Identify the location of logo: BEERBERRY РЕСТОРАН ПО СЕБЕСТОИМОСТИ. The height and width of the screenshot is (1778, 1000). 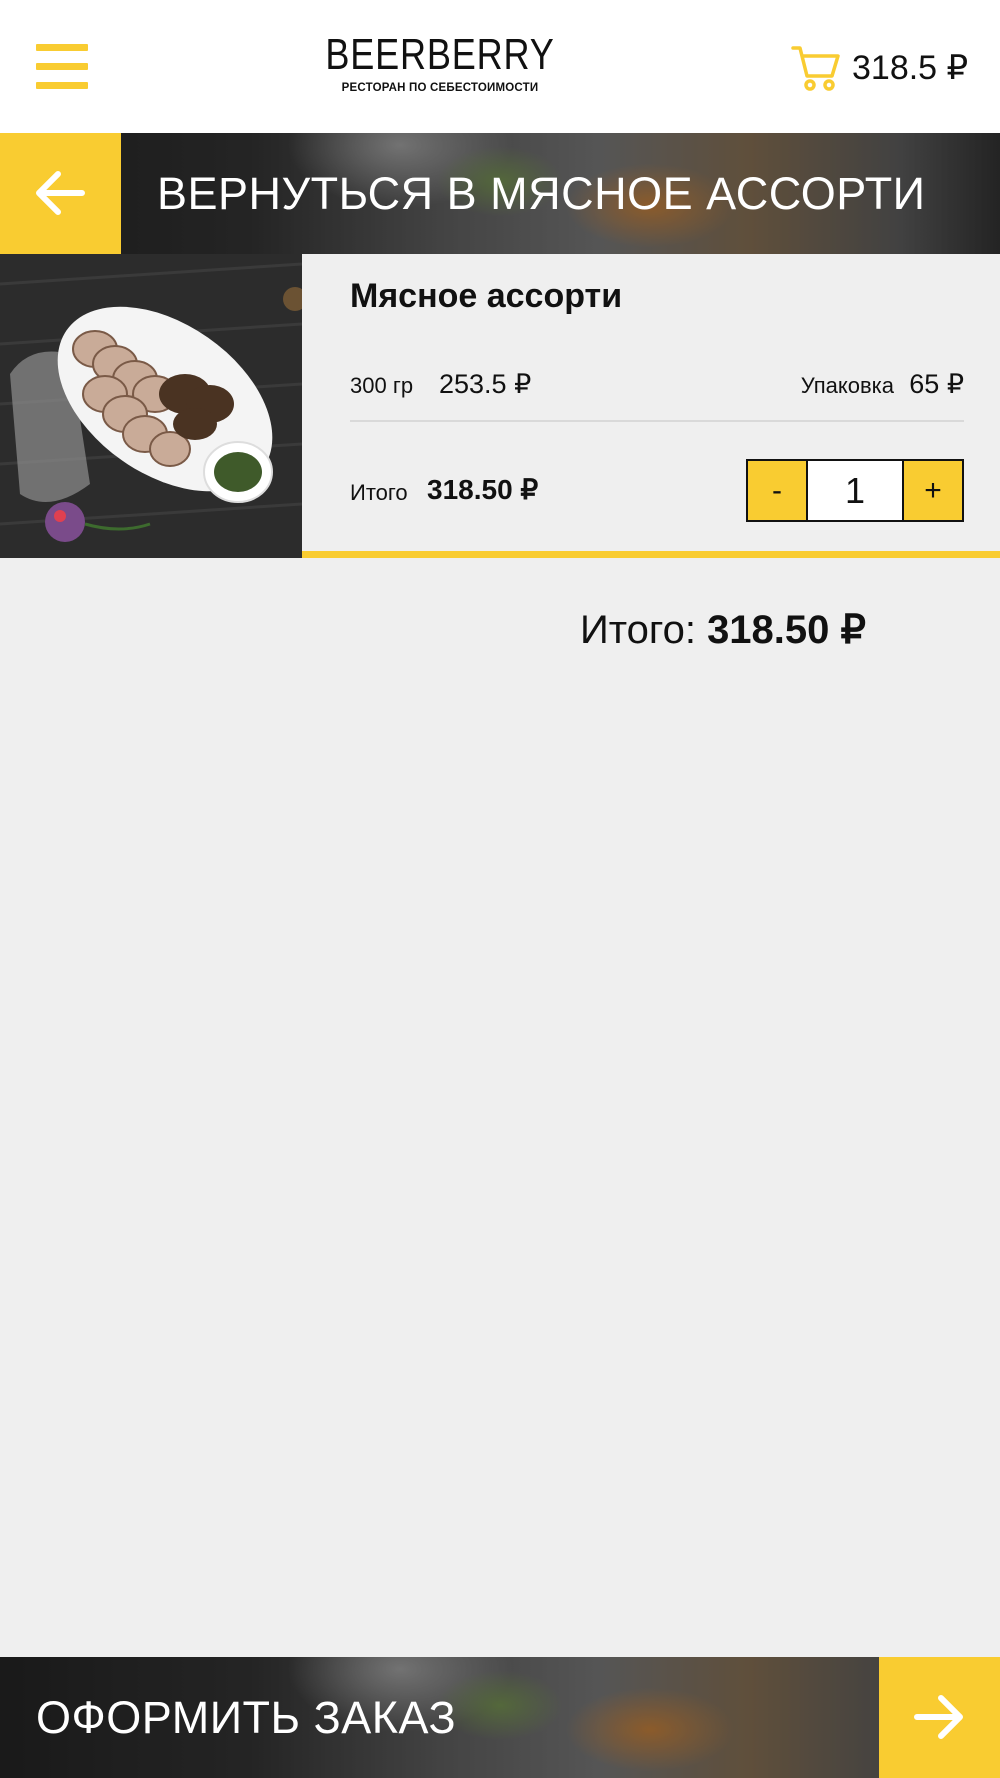
(440, 66).